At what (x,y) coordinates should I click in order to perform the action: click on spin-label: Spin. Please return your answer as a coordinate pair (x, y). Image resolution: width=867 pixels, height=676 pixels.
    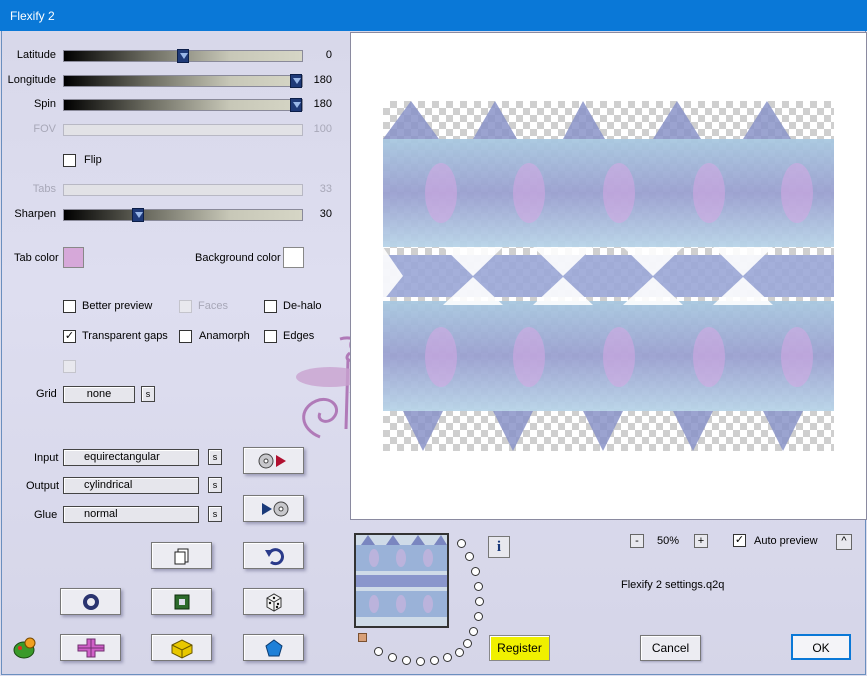
    Looking at the image, I should click on (44, 104).